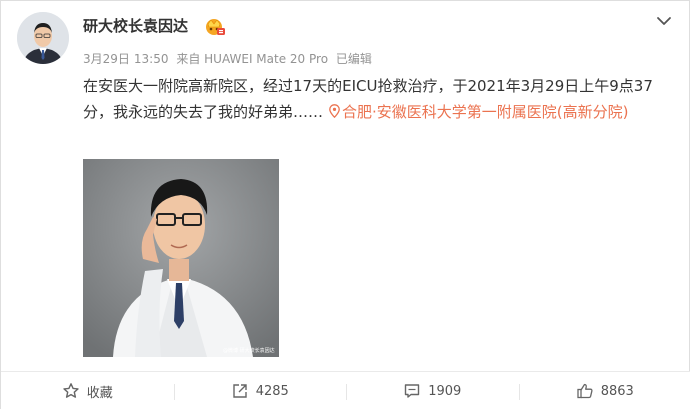 The height and width of the screenshot is (410, 690). I want to click on repost-count: 4285, so click(272, 391).